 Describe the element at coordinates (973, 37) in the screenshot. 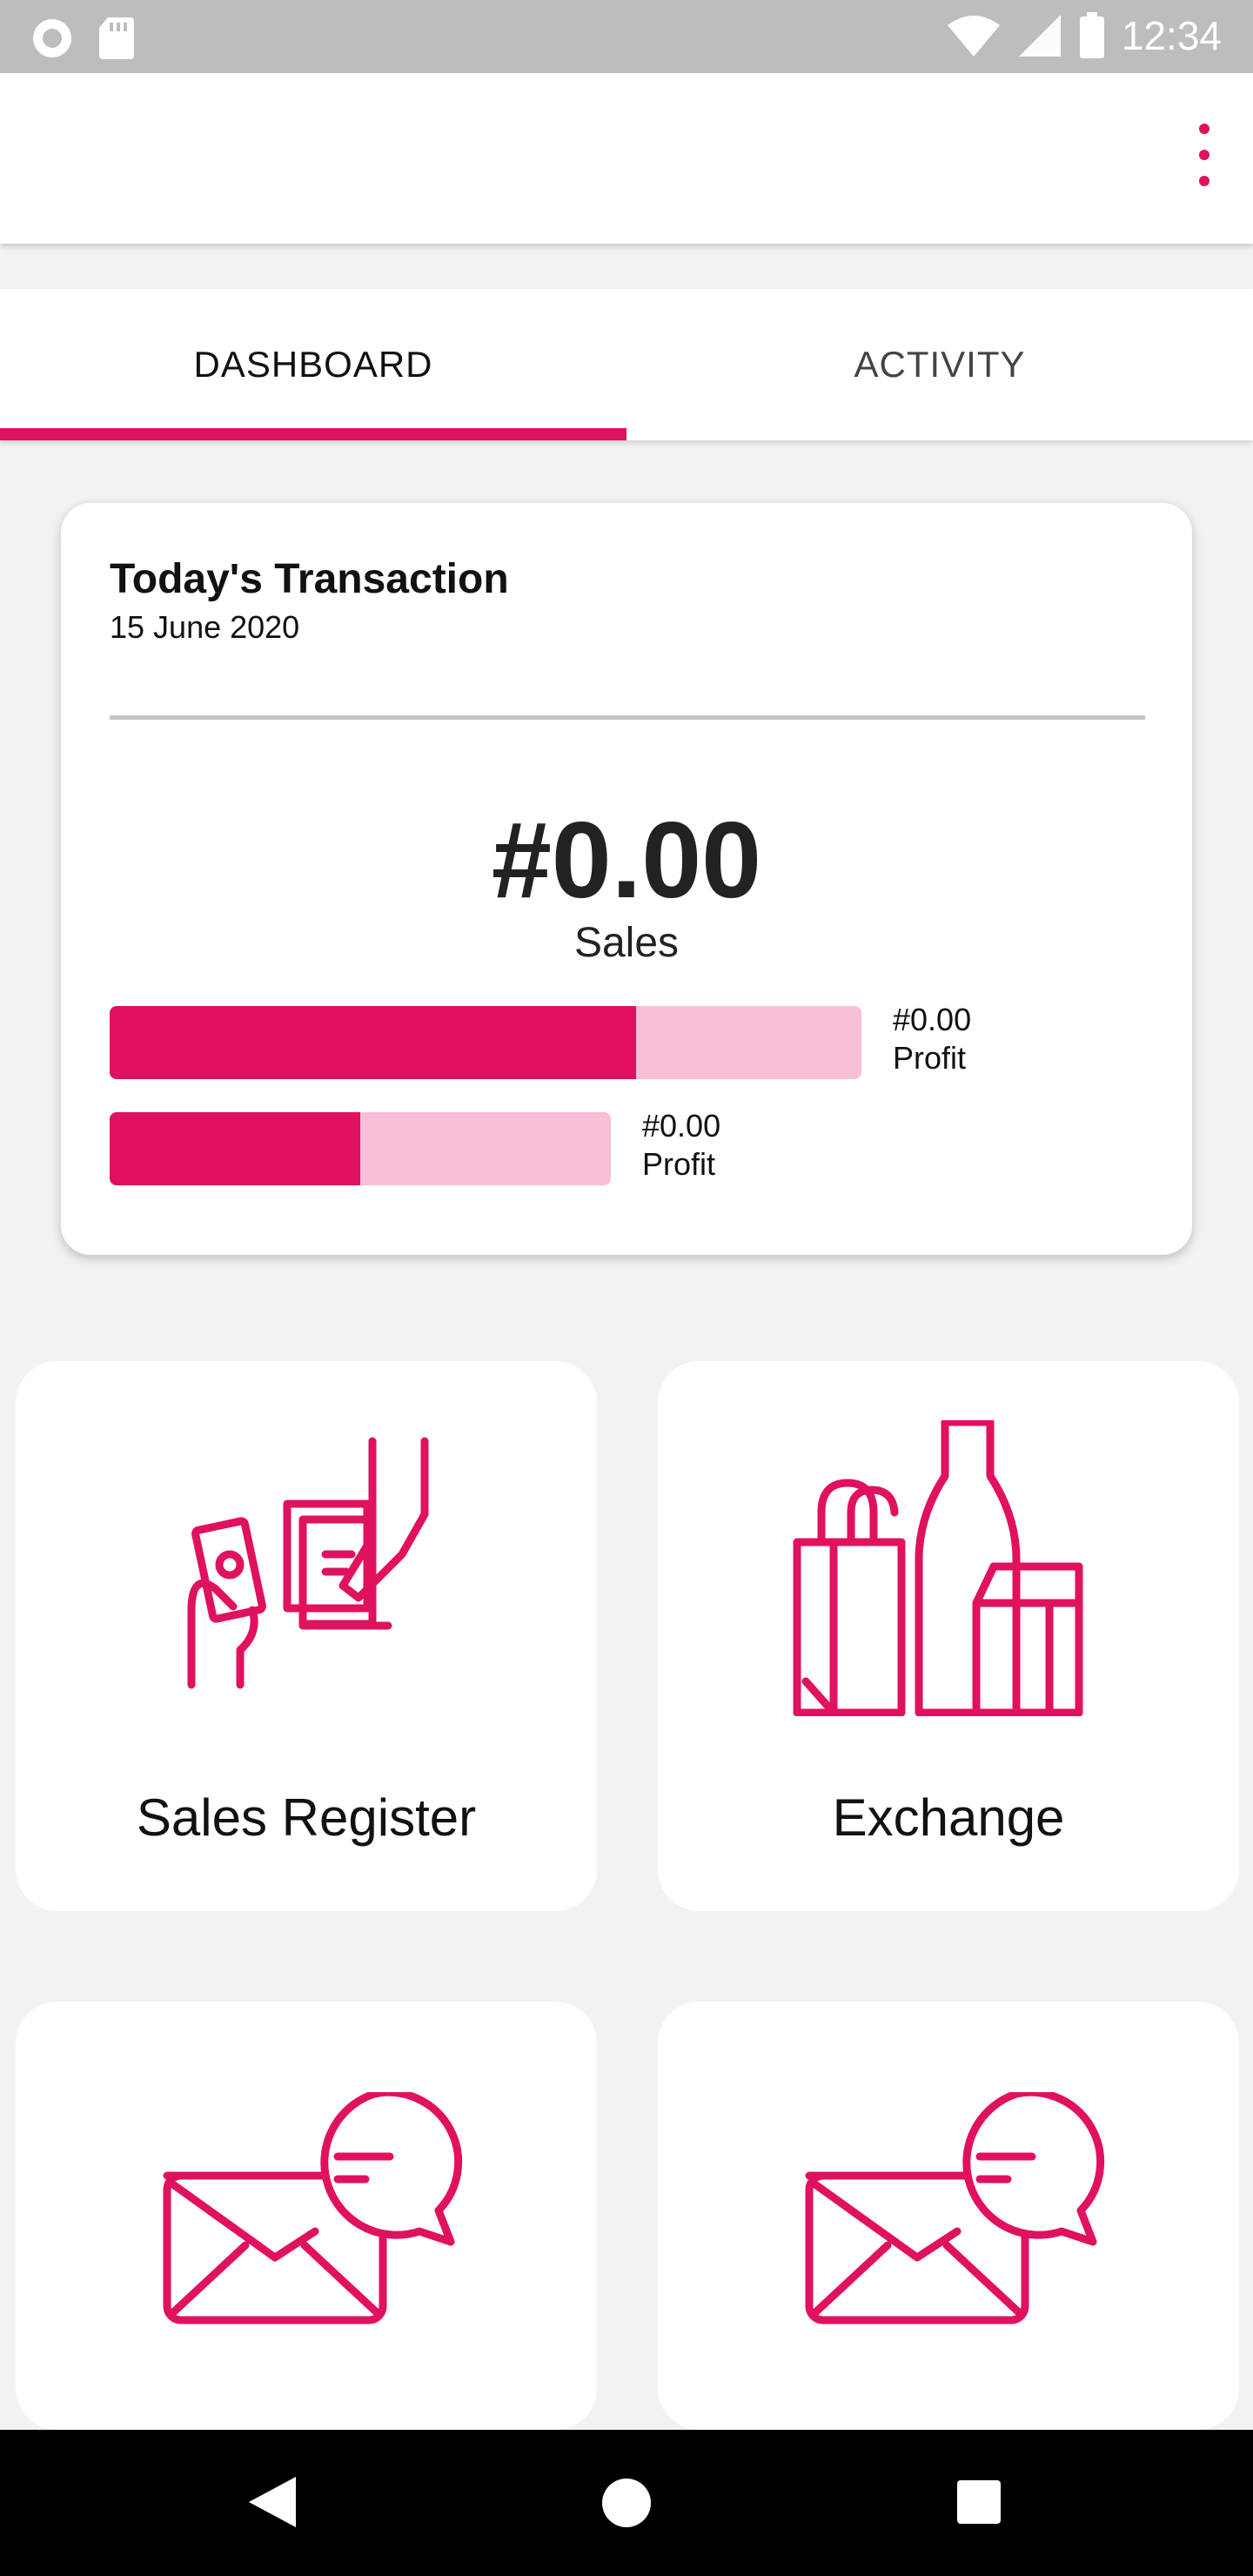

I see `wifi-icon` at that location.